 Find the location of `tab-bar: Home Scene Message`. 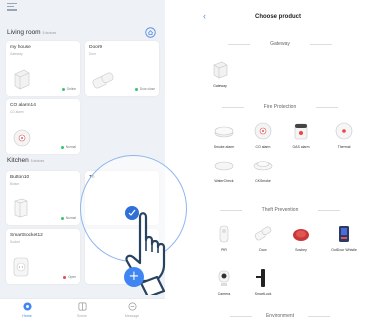

tab-bar: Home Scene Message is located at coordinates (82, 308).